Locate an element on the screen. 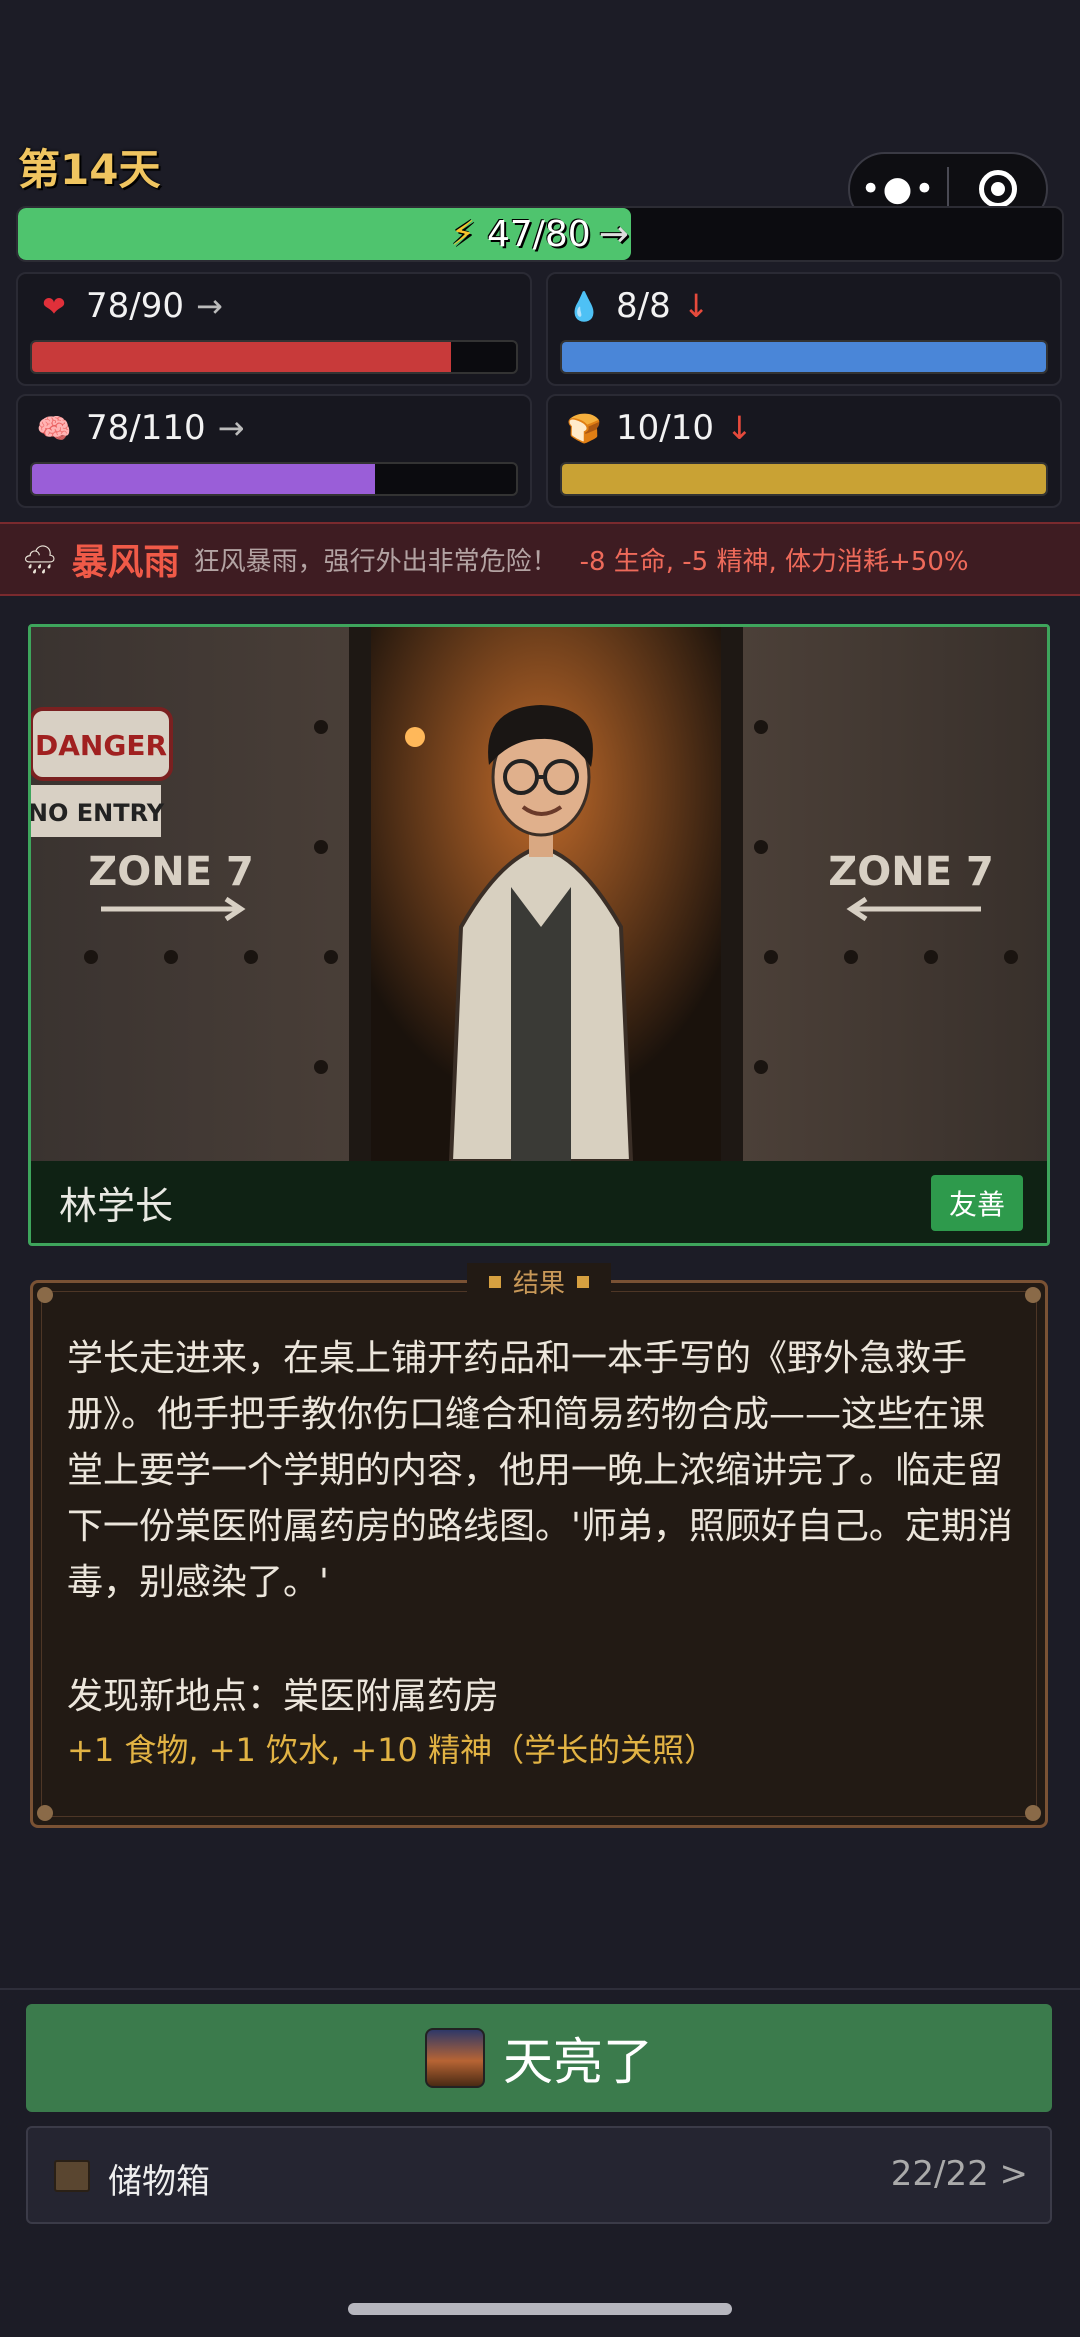  water-bar is located at coordinates (804, 357).